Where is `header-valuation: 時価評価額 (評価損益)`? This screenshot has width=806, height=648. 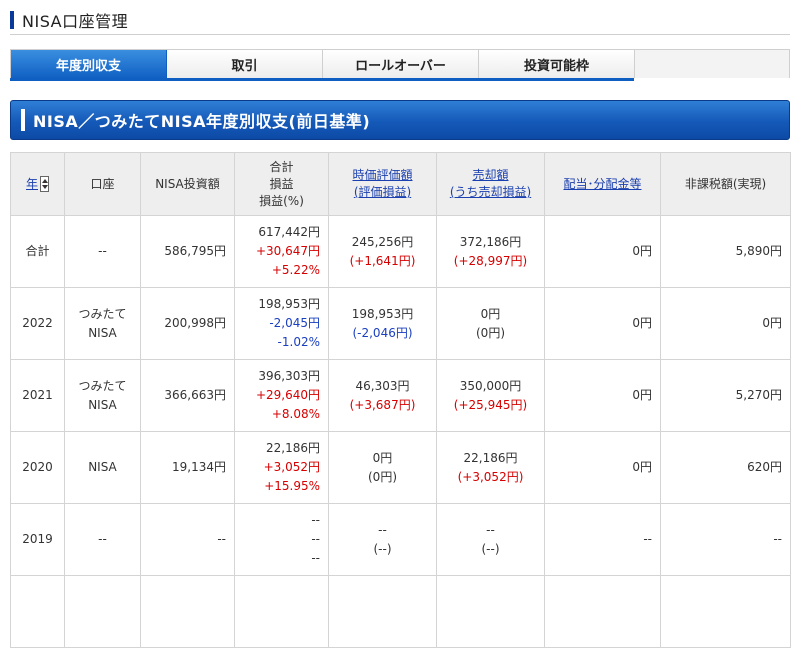 header-valuation: 時価評価額 (評価損益) is located at coordinates (382, 184).